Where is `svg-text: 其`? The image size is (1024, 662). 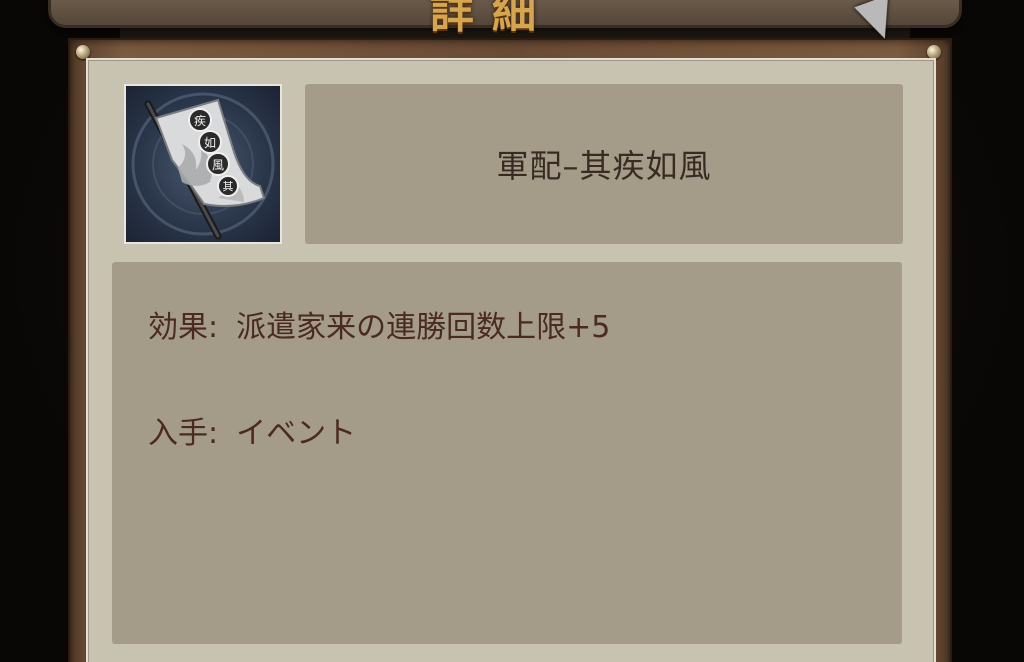 svg-text: 其 is located at coordinates (228, 186).